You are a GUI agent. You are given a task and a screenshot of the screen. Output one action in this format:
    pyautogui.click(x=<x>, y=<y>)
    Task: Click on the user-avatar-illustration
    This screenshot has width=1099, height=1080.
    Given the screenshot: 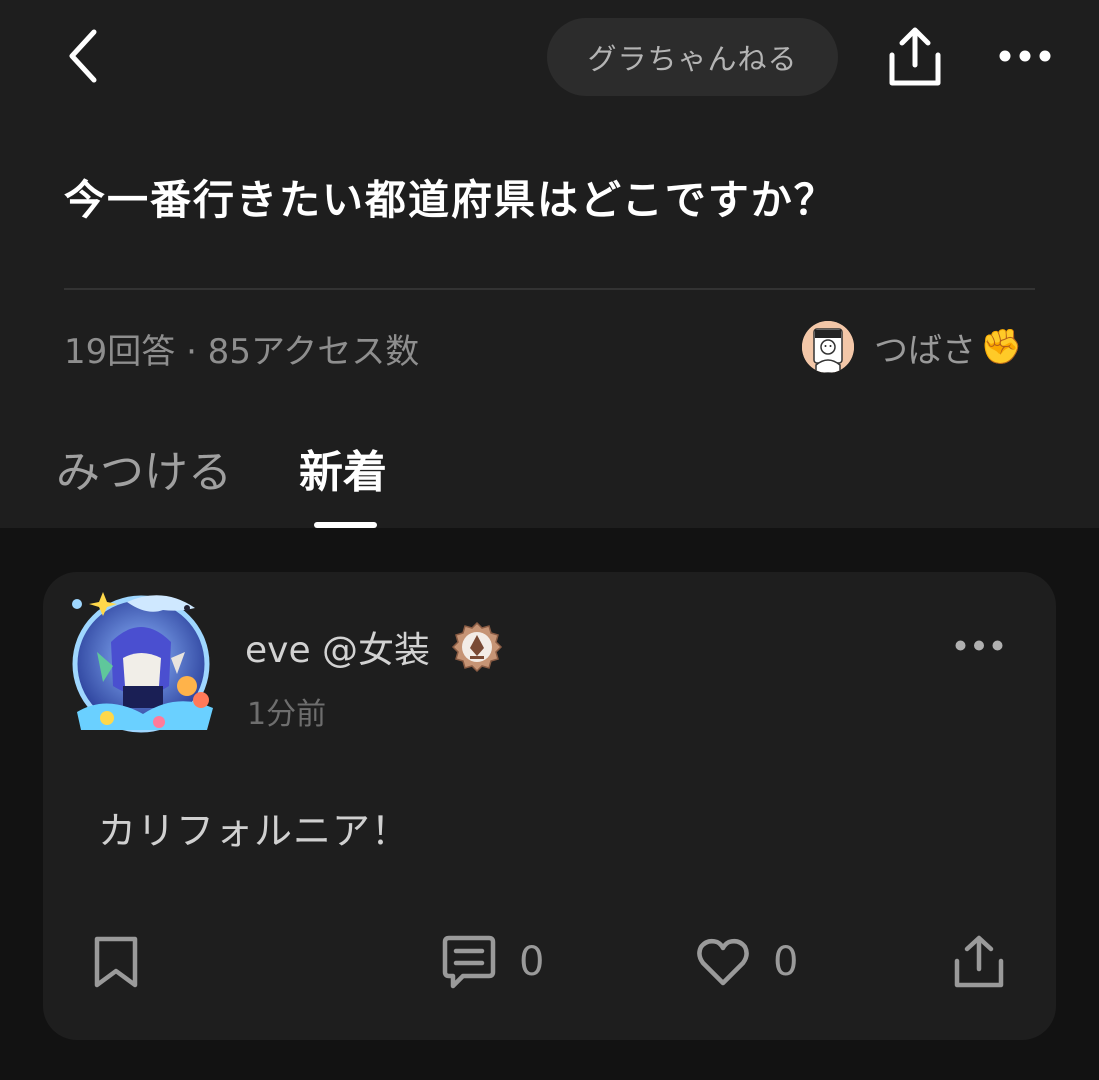 What is the action you would take?
    pyautogui.click(x=142, y=662)
    